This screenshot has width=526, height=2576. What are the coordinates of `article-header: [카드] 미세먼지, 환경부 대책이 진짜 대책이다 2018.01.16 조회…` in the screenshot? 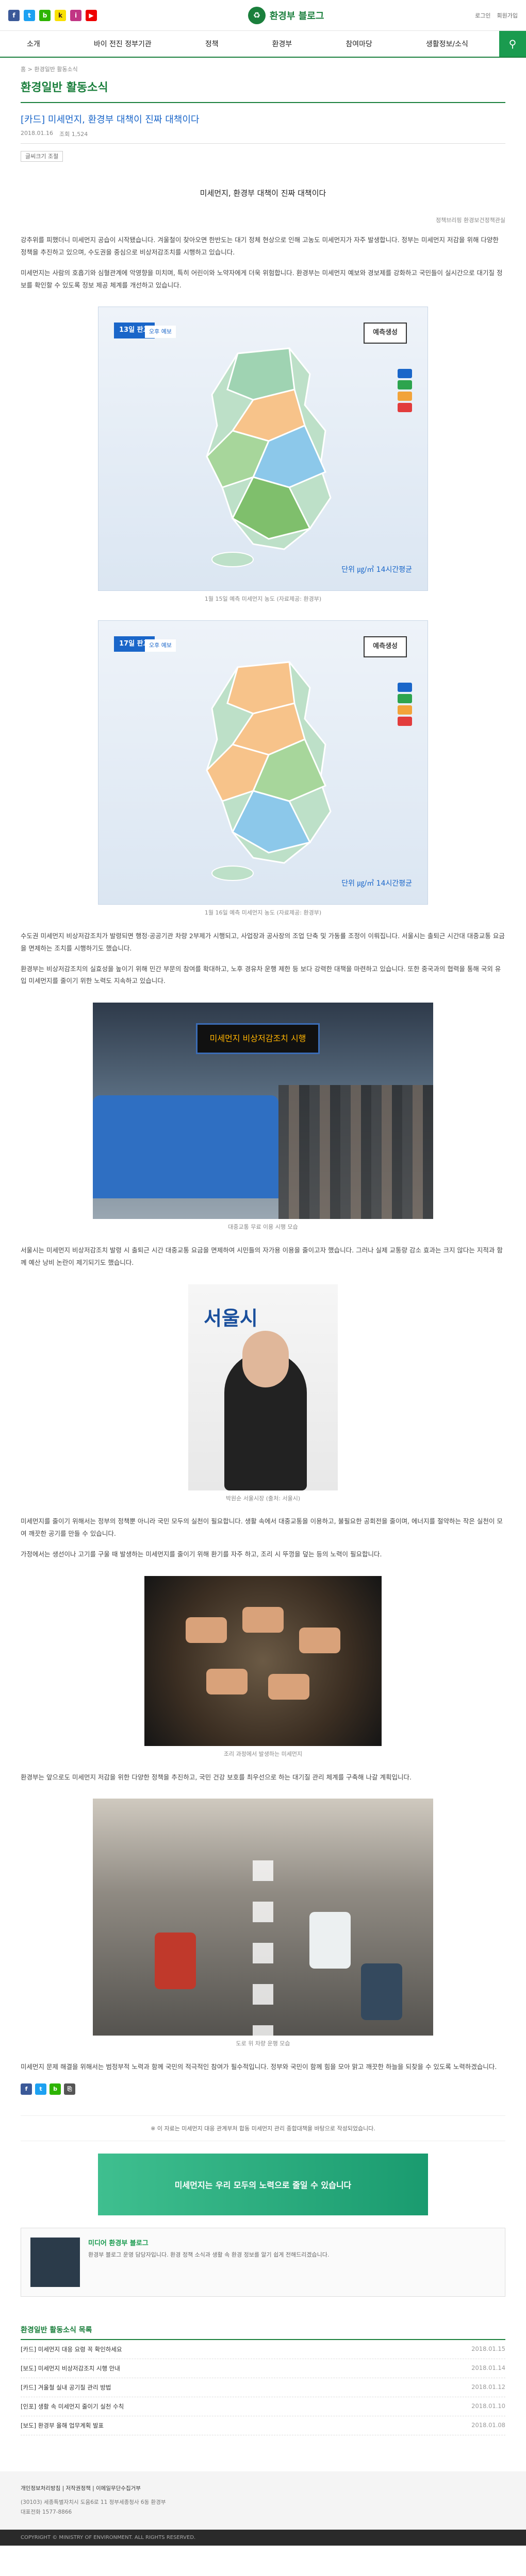 It's located at (263, 124).